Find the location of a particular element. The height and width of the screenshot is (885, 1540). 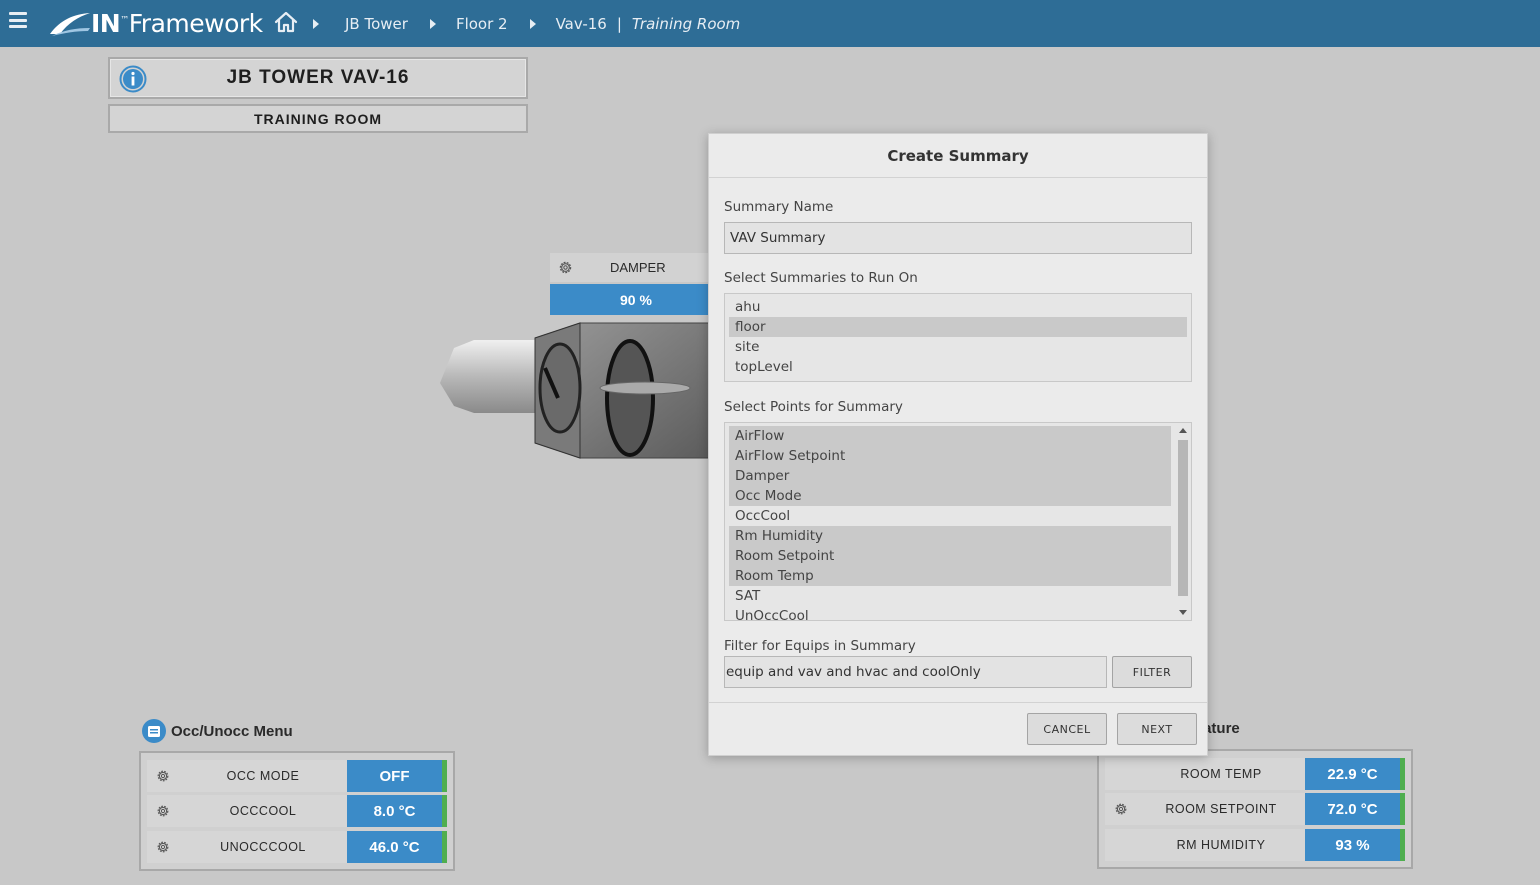

logo-in: IN is located at coordinates (106, 23).